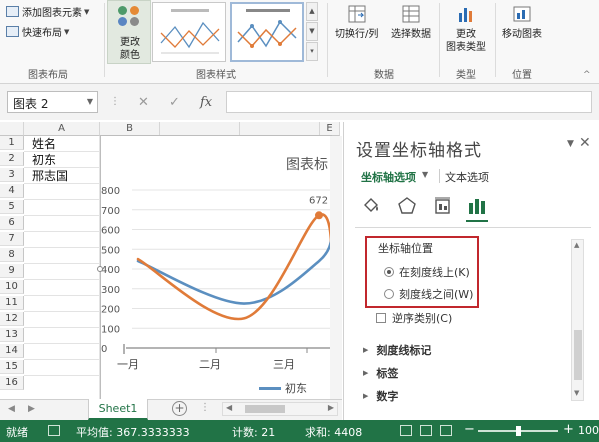  I want to click on column-header-e: E, so click(330, 129).